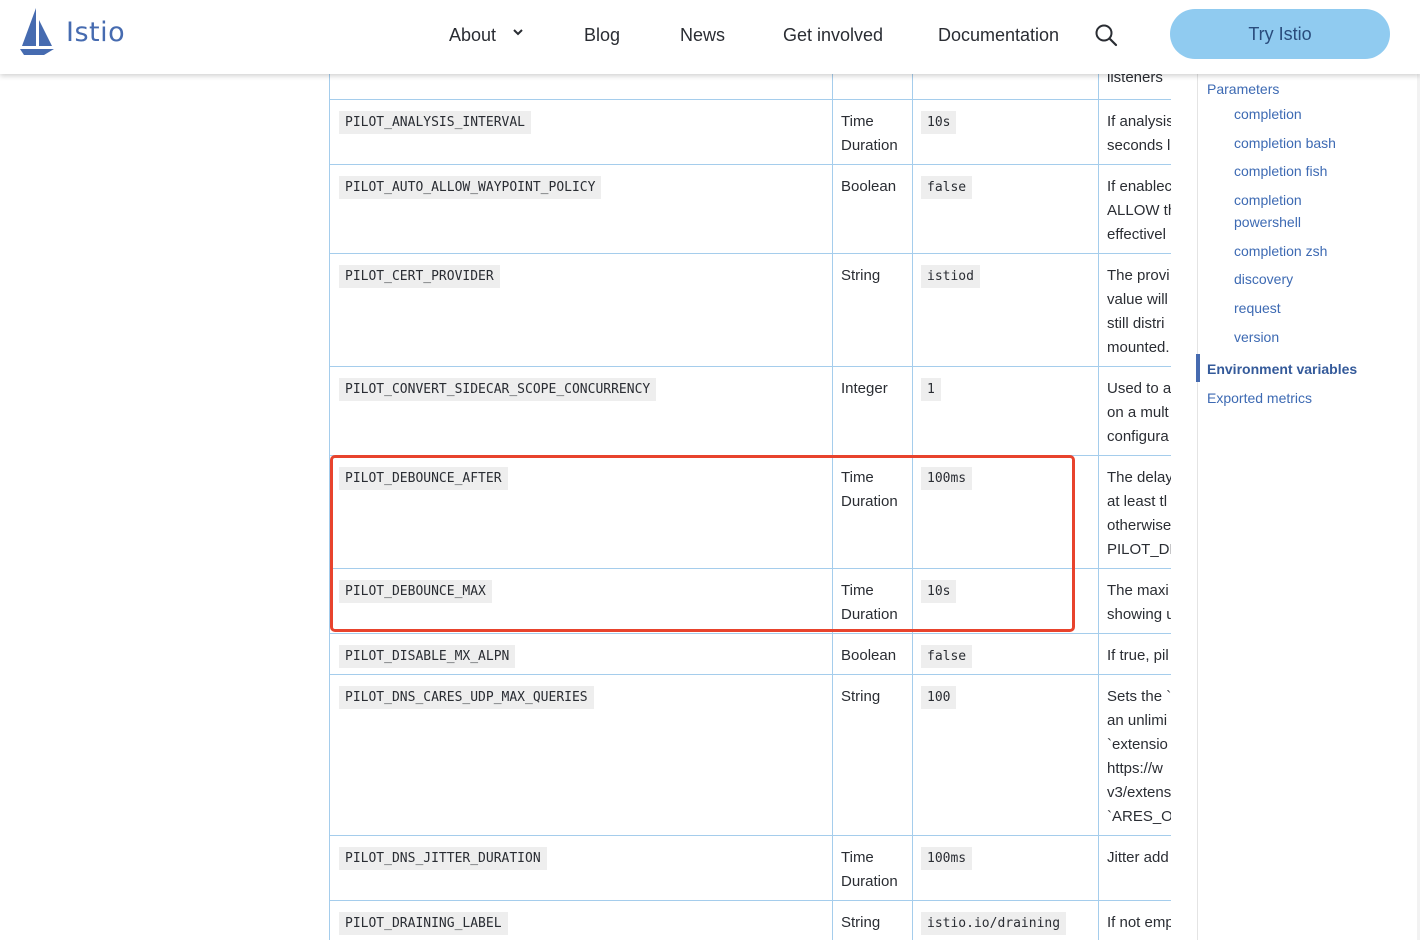 This screenshot has width=1420, height=940. Describe the element at coordinates (435, 122) in the screenshot. I see `variable-name: PILOT_ANALYSIS_INTERVAL` at that location.